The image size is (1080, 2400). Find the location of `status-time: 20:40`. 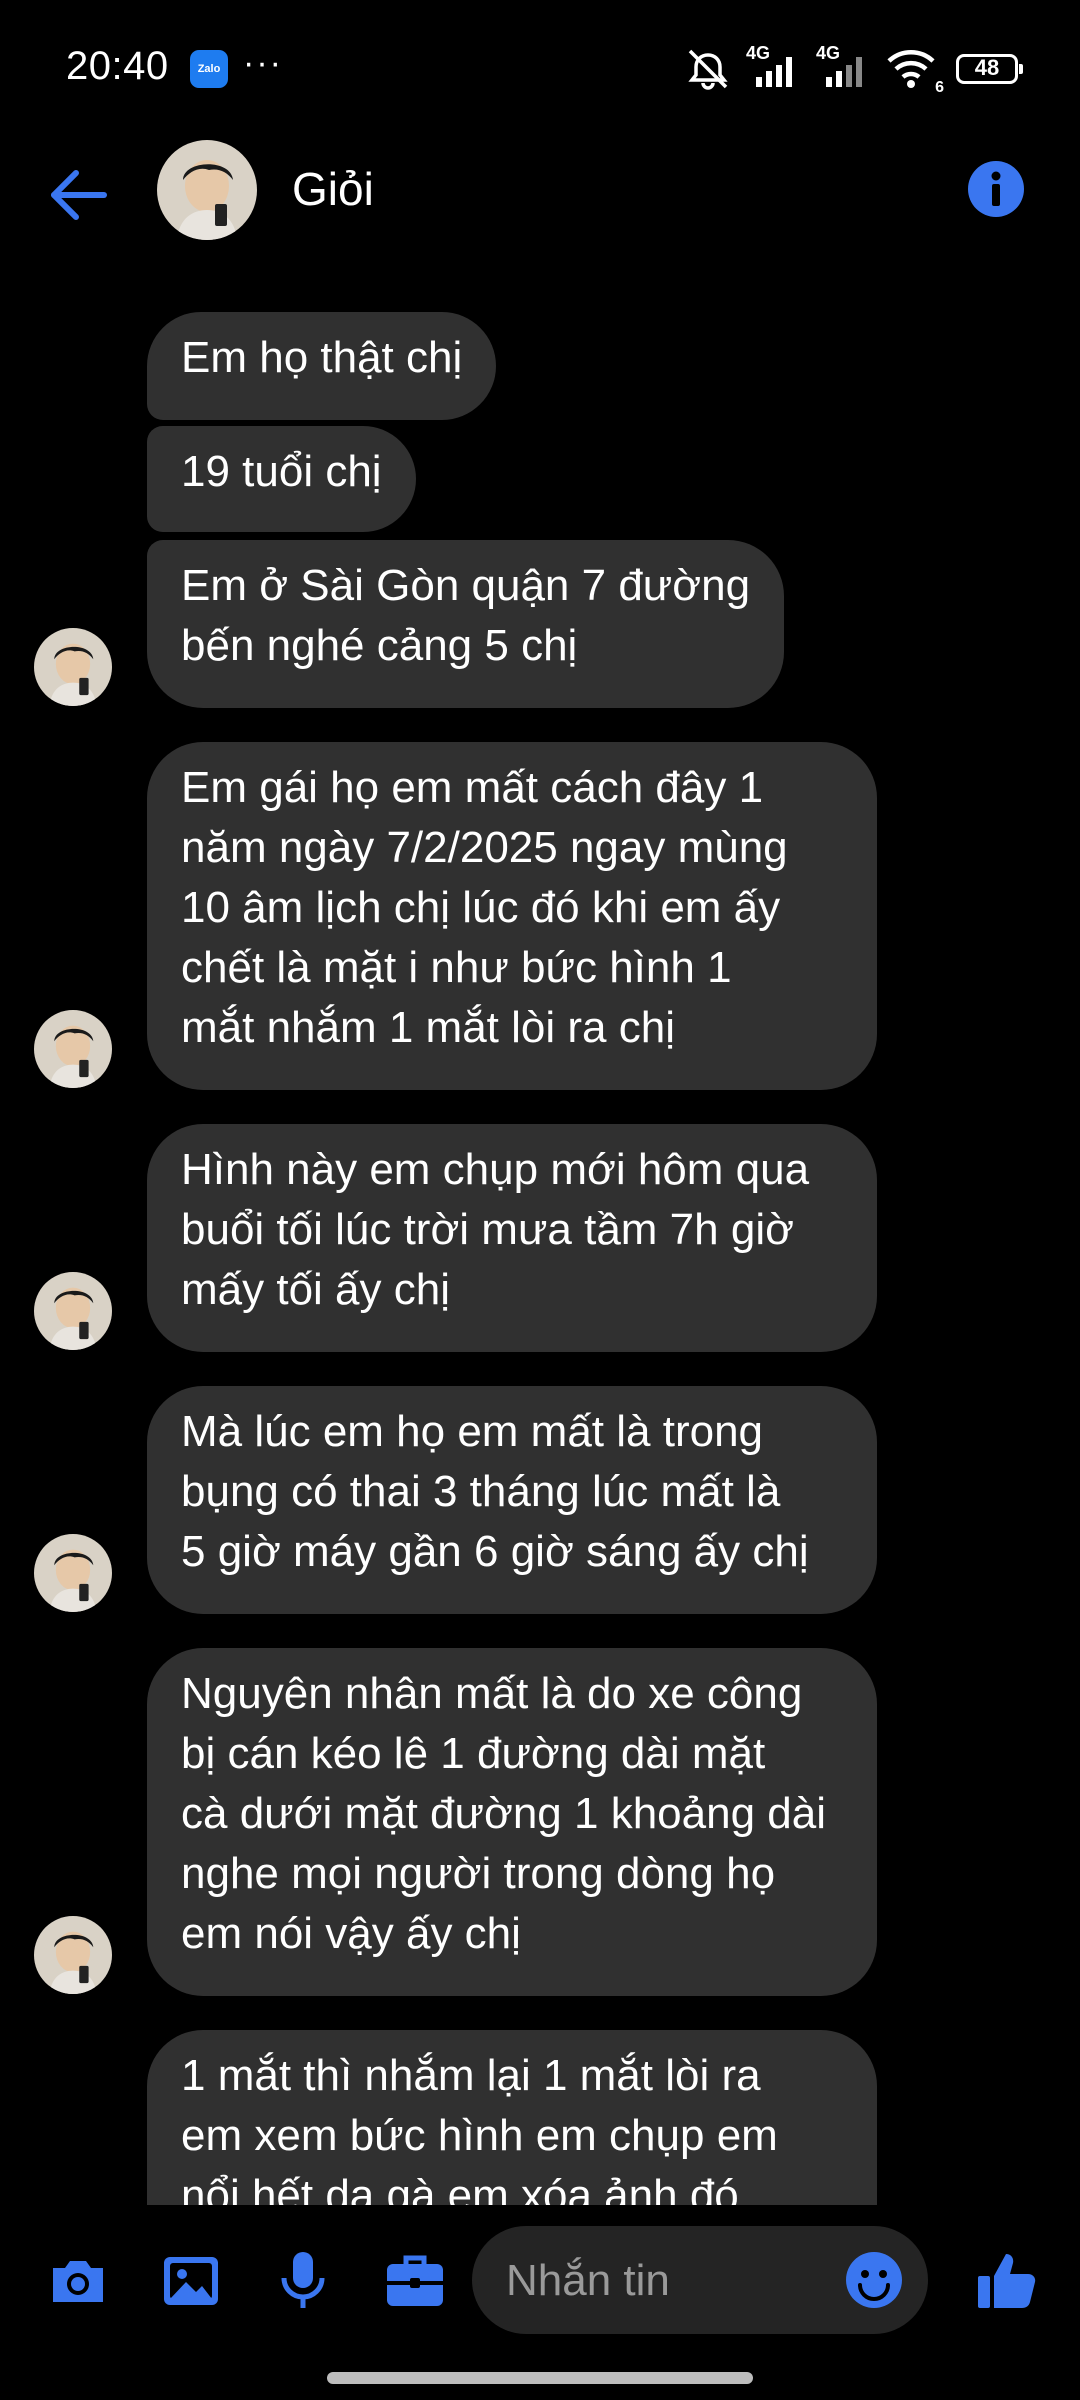

status-time: 20:40 is located at coordinates (117, 66).